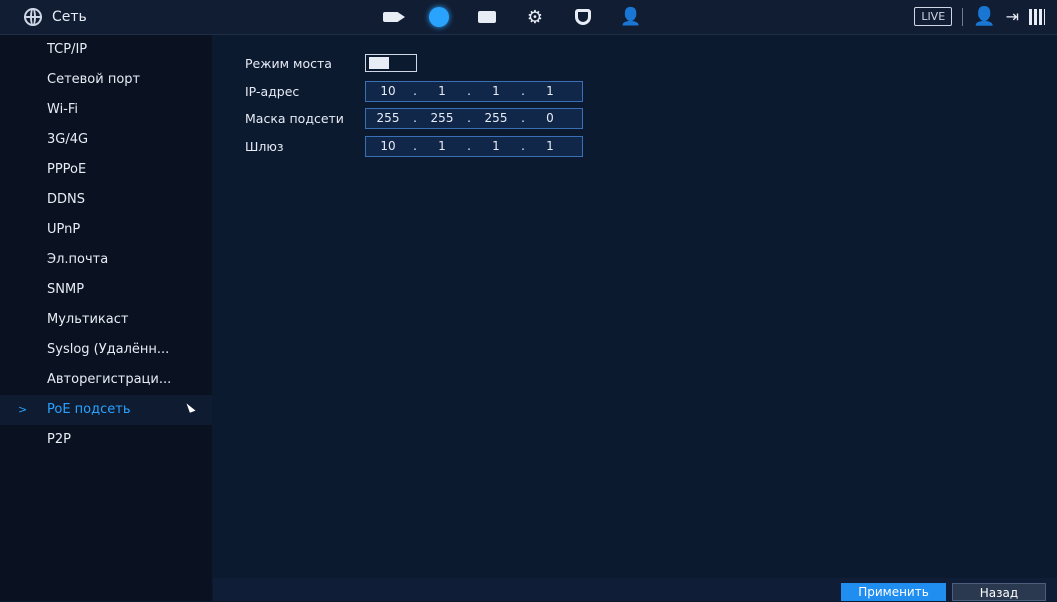  Describe the element at coordinates (442, 146) in the screenshot. I see `gateway-octet-2: 1` at that location.